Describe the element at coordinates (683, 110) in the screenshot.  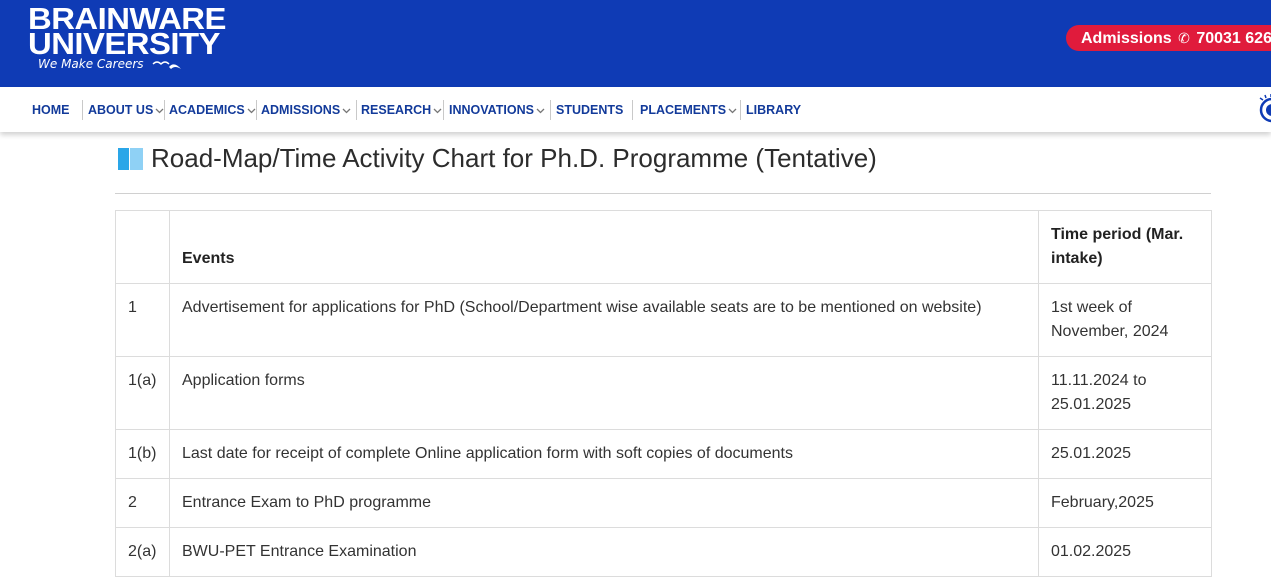
I see `nav-item-label: PLACEMENTS` at that location.